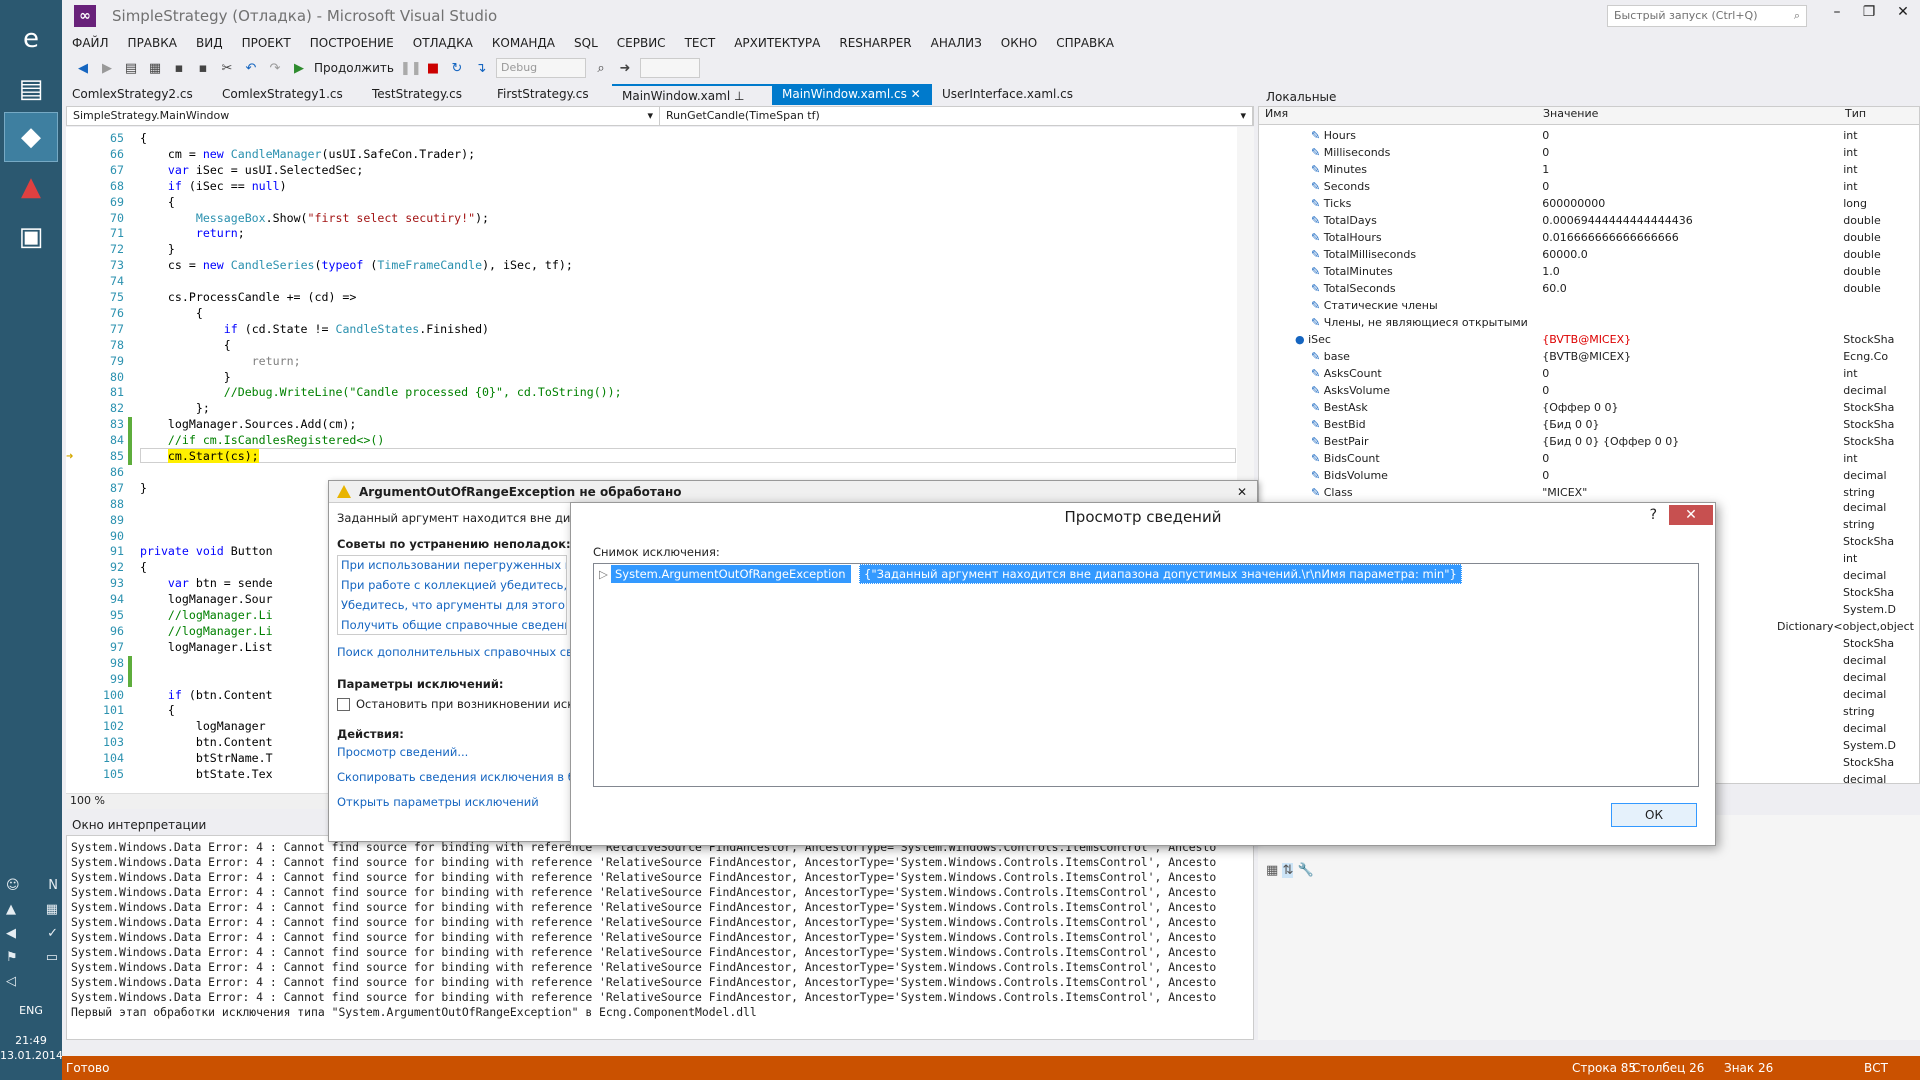 The image size is (1920, 1080). I want to click on restart-icon: ↻, so click(457, 68).